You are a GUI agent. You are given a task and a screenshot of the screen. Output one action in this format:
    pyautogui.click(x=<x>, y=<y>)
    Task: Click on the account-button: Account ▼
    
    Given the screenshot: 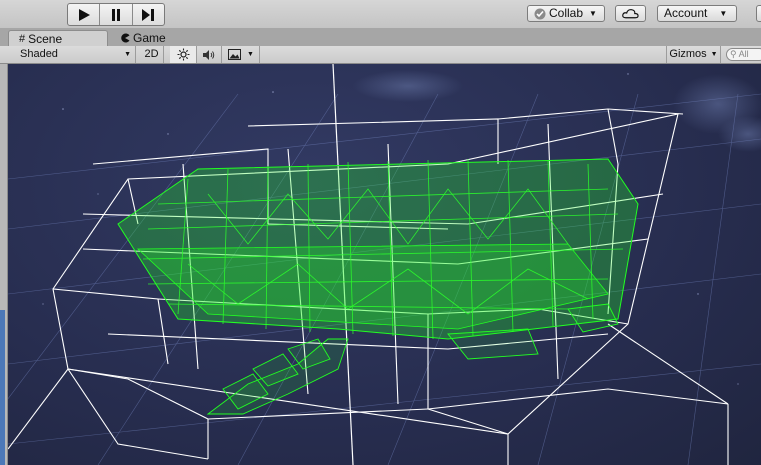 What is the action you would take?
    pyautogui.click(x=697, y=13)
    